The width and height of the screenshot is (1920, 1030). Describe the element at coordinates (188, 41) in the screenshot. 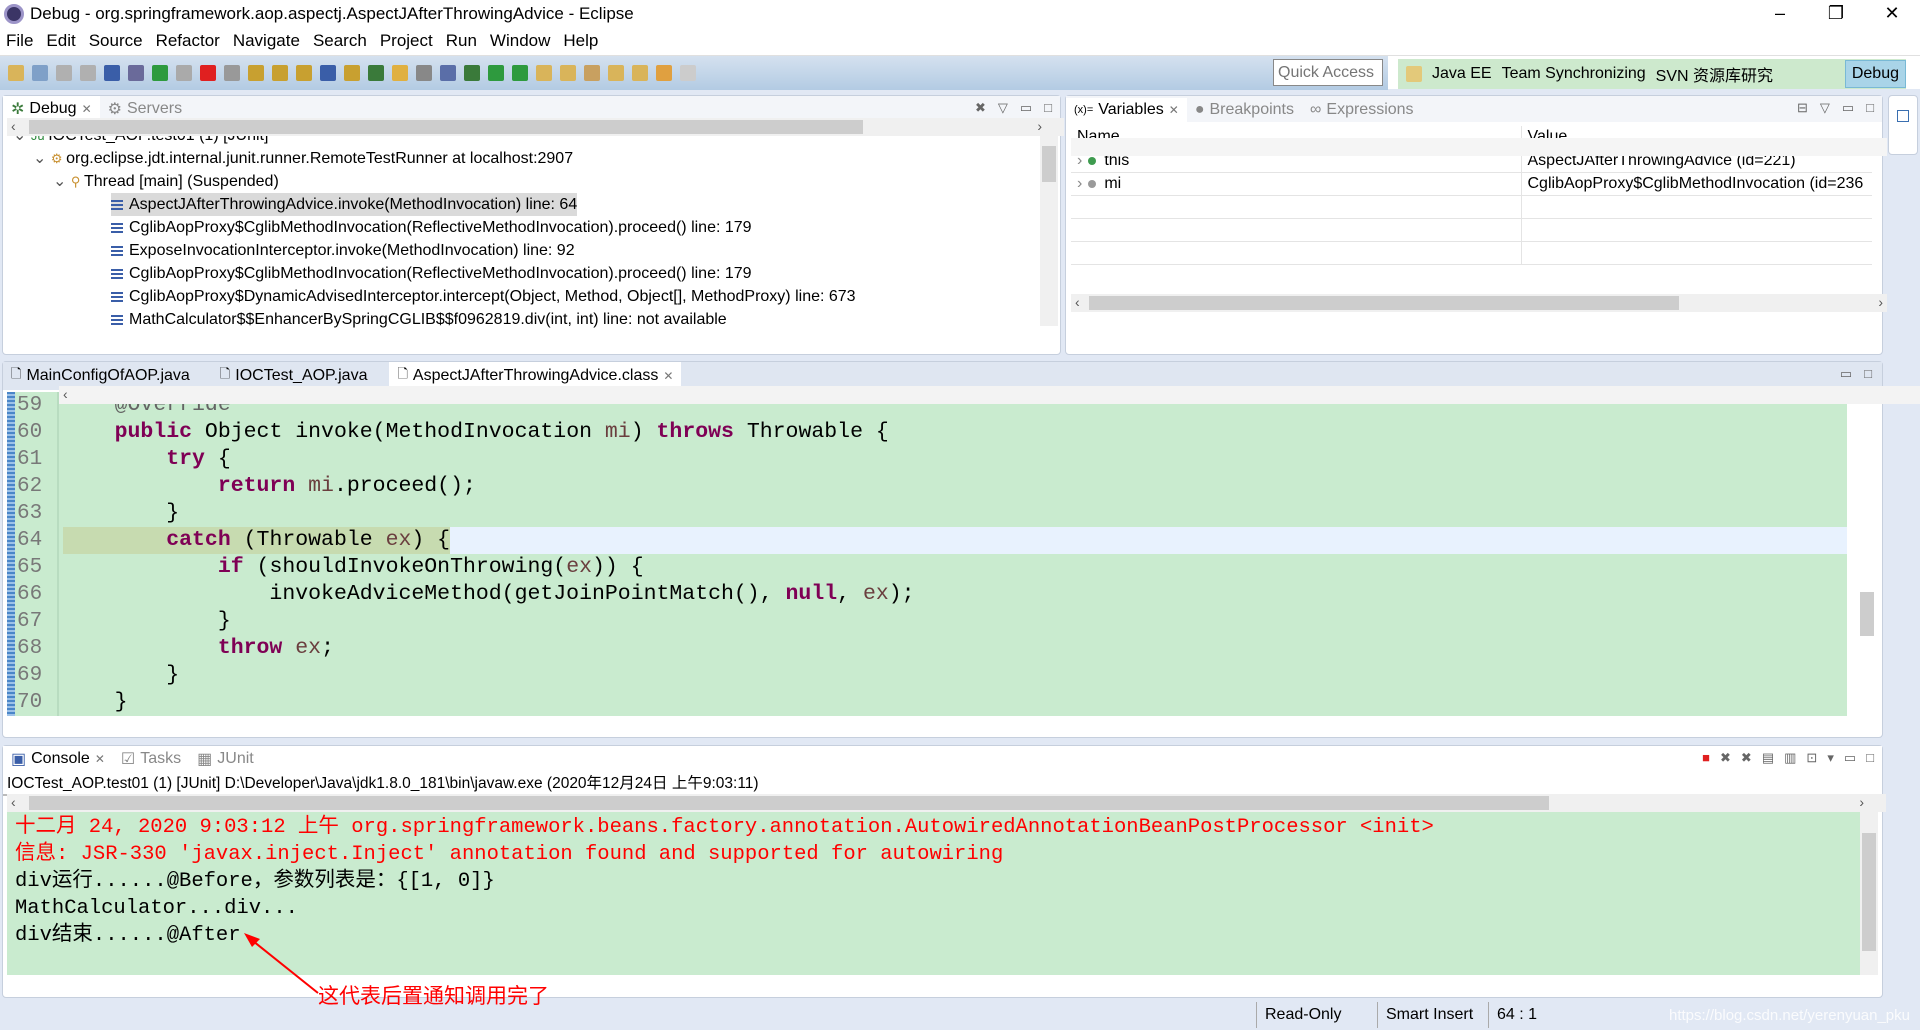

I see `menu-refactor: Refactor` at that location.